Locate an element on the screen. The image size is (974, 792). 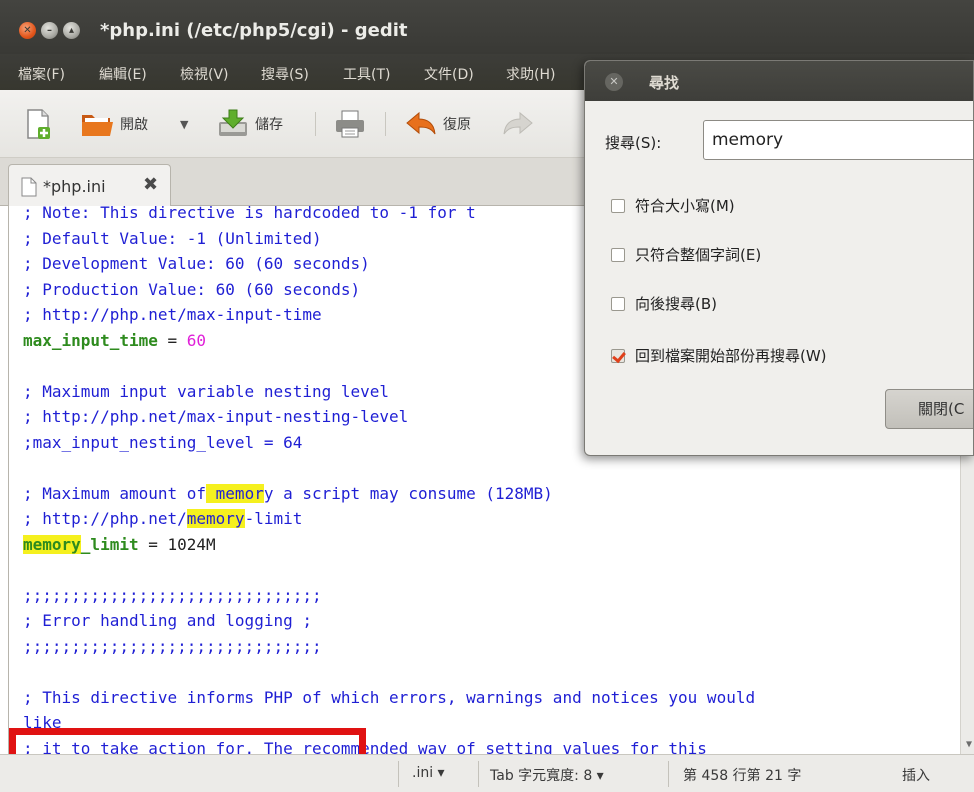
open-button: 開啟 is located at coordinates (114, 124).